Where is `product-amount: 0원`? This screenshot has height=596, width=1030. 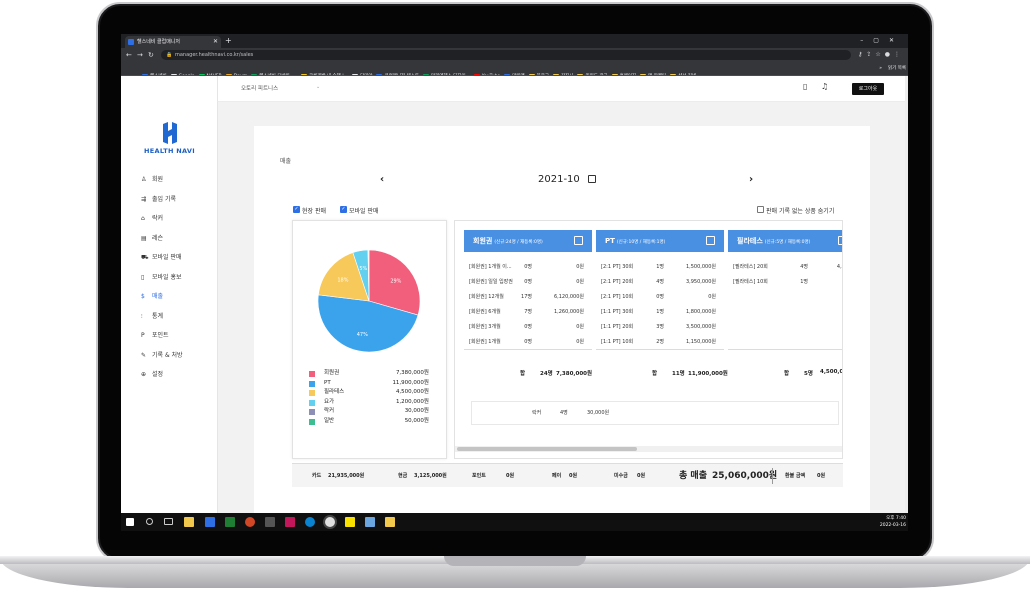
product-amount: 0원 is located at coordinates (580, 267).